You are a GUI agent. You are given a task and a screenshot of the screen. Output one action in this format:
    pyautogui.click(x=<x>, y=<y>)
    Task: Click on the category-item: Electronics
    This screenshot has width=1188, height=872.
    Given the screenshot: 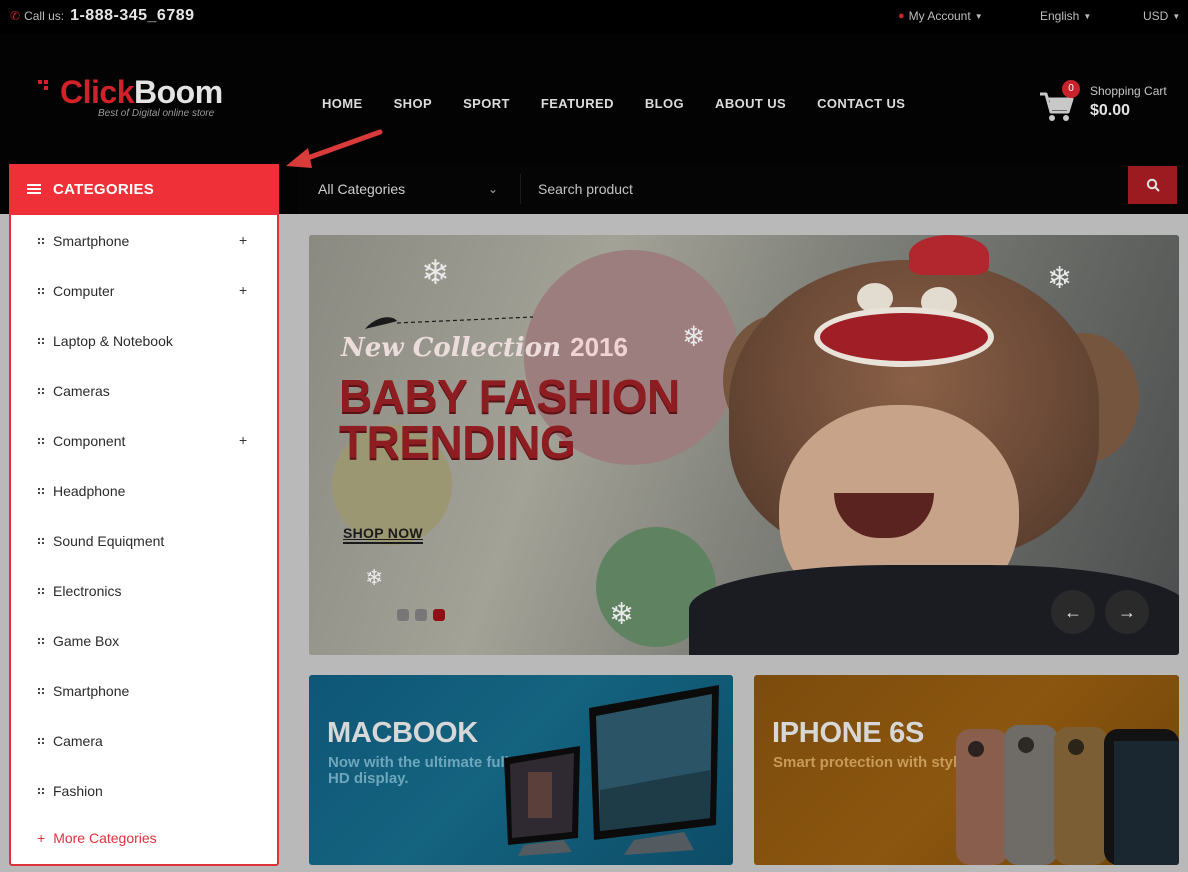 What is the action you would take?
    pyautogui.click(x=144, y=591)
    